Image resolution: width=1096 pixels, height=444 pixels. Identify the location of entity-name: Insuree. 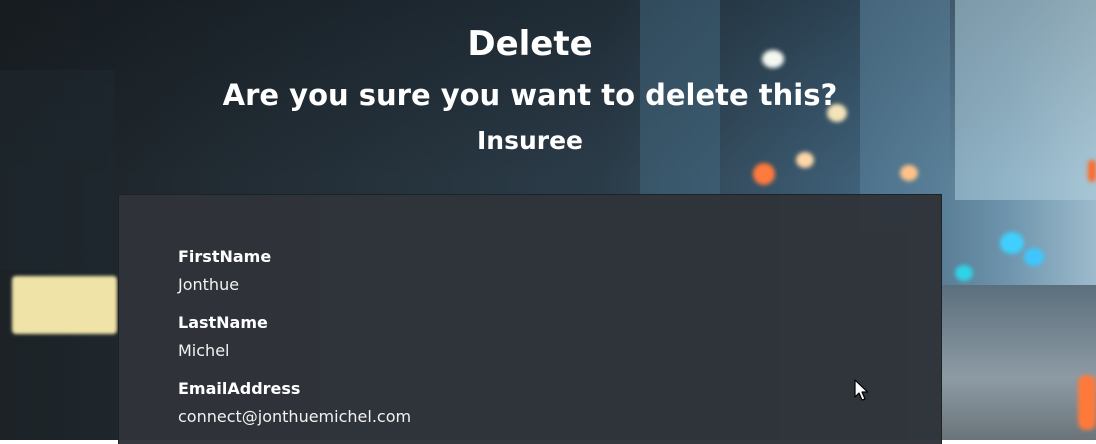
(530, 140).